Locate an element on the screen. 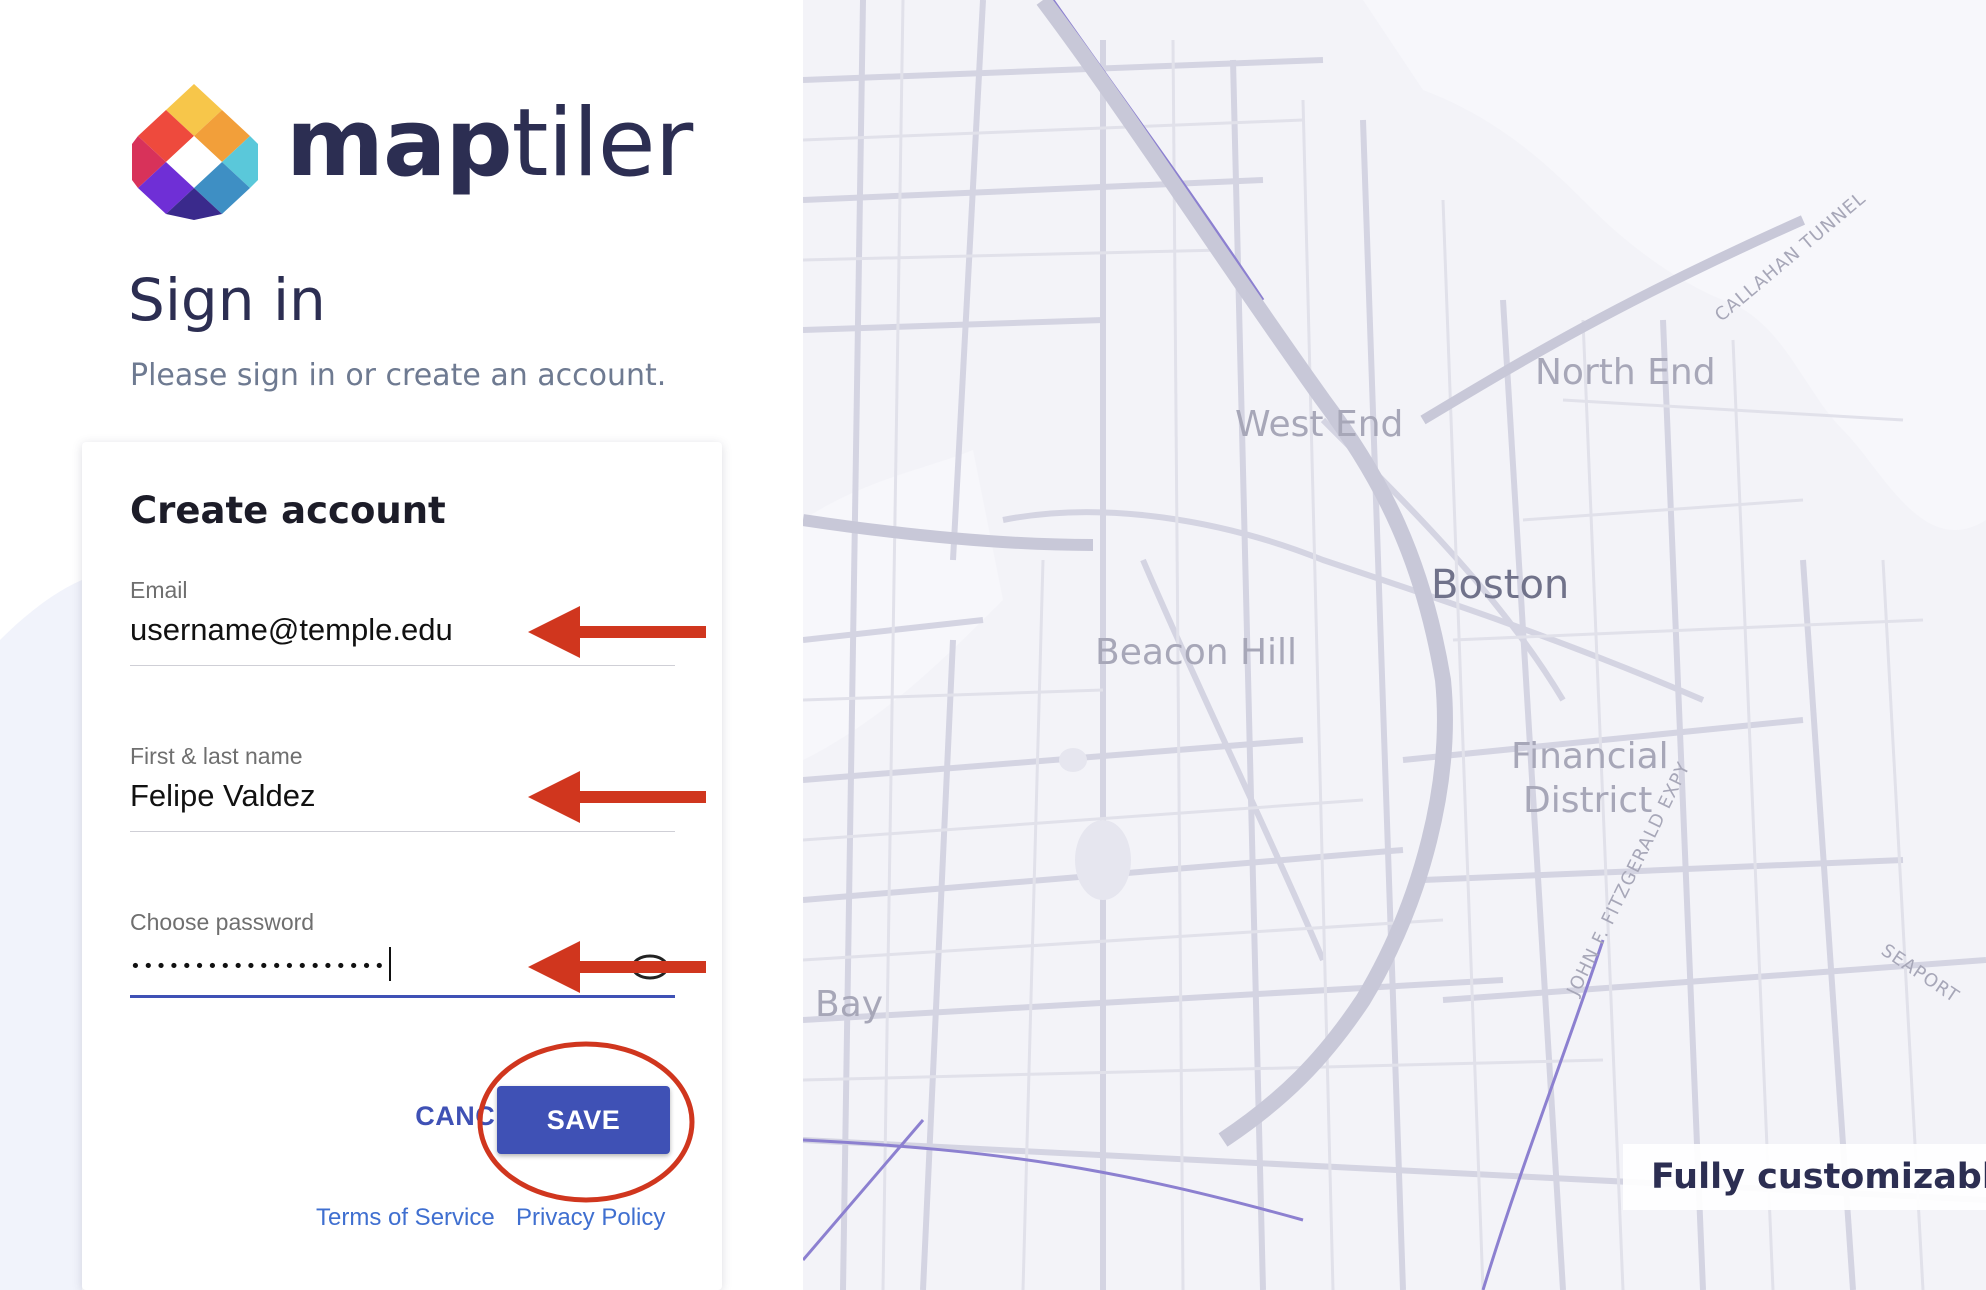 This screenshot has height=1290, width=1986. map-label-district: District is located at coordinates (1588, 800).